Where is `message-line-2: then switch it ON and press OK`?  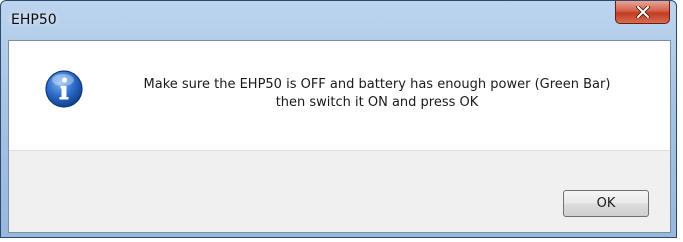
message-line-2: then switch it ON and press OK is located at coordinates (377, 102).